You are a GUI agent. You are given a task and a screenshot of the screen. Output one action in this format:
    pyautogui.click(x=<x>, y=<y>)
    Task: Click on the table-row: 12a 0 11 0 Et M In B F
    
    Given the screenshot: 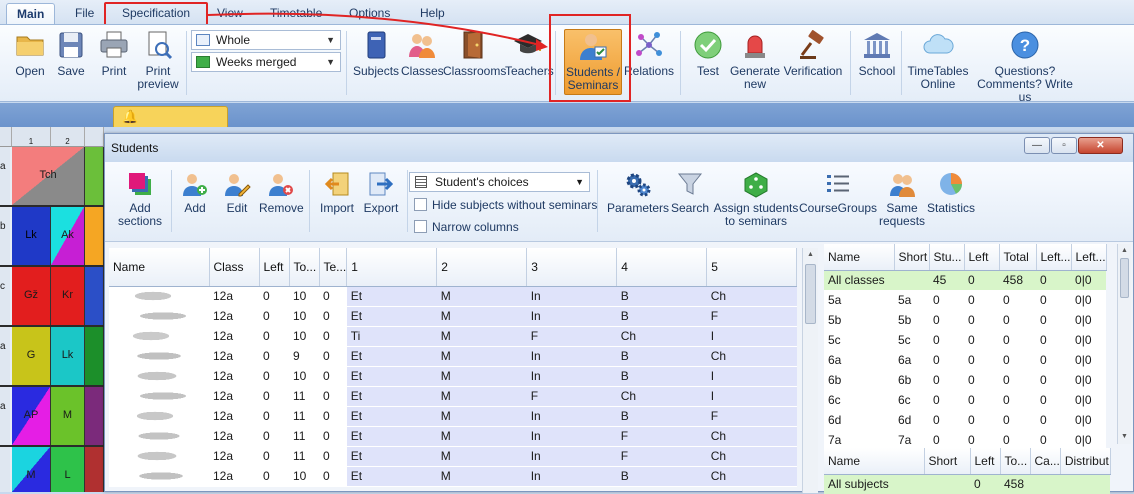 What is the action you would take?
    pyautogui.click(x=453, y=416)
    